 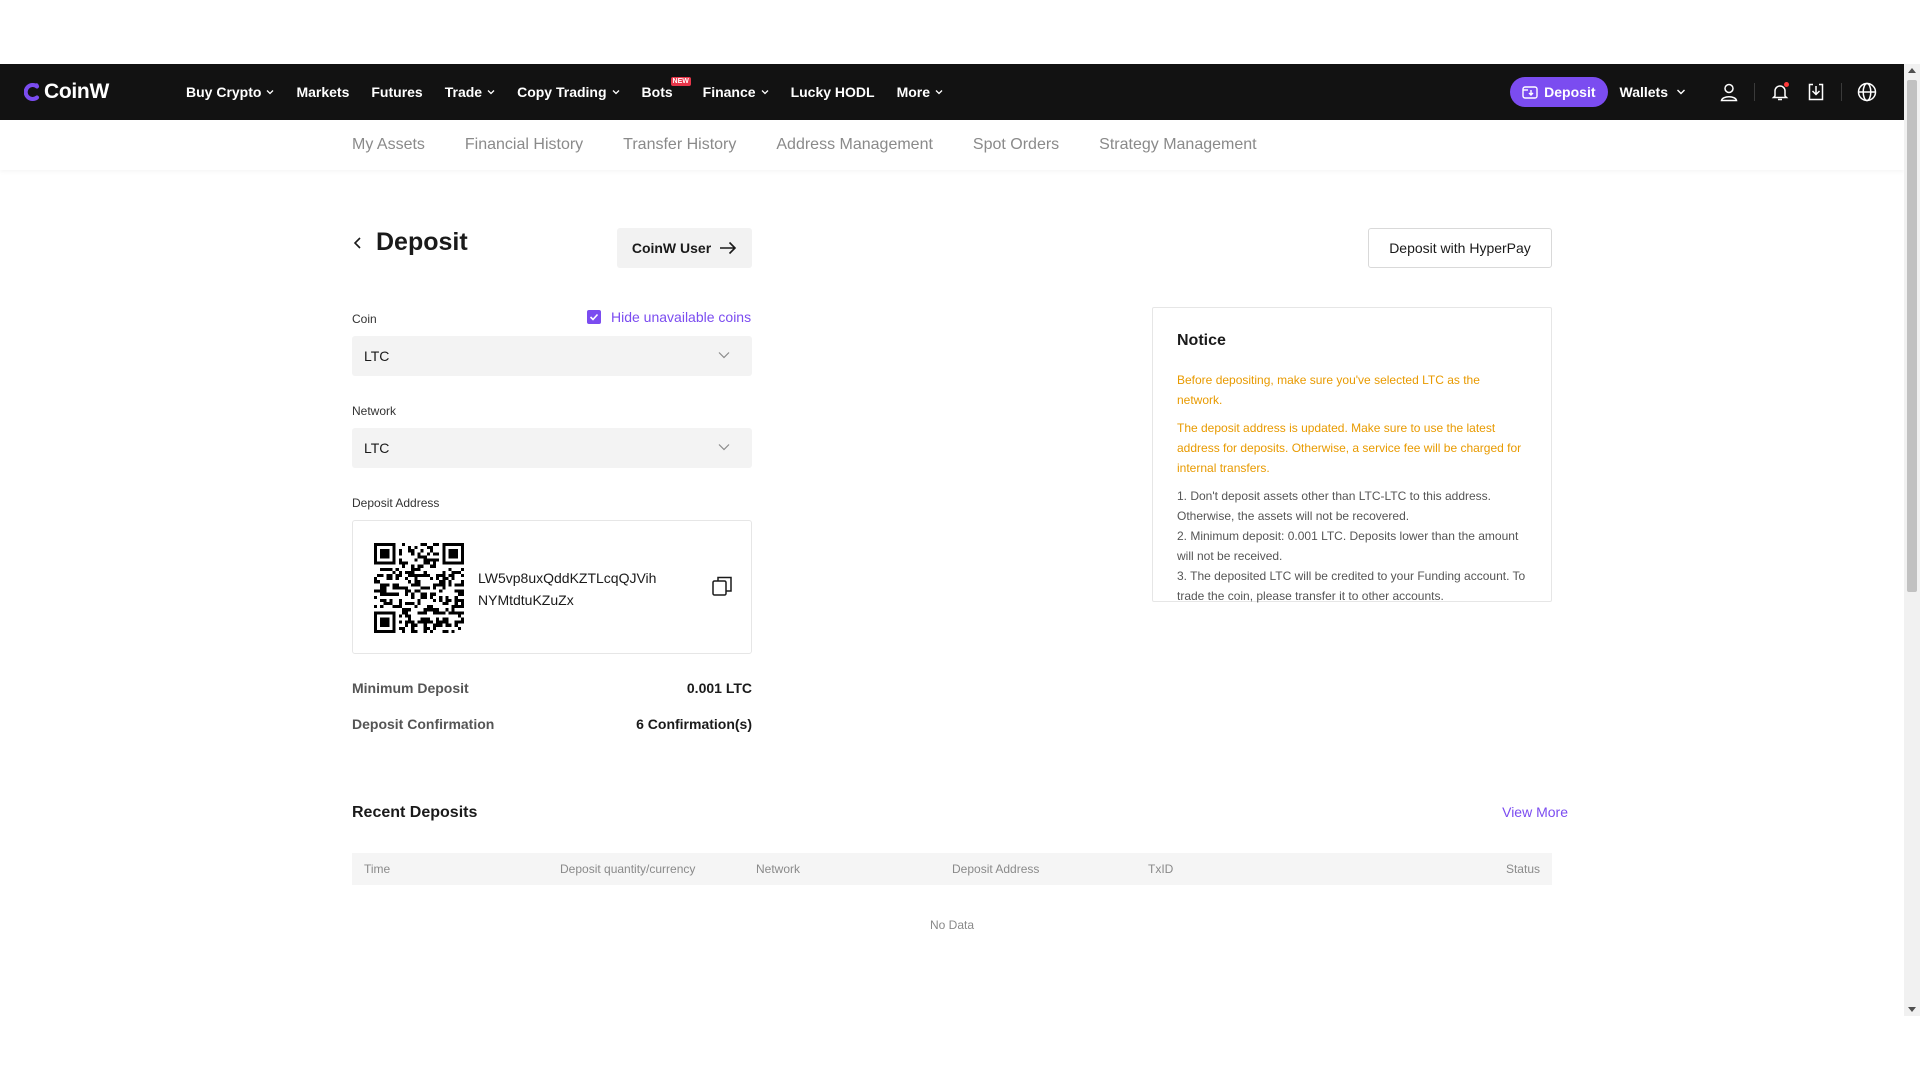 What do you see at coordinates (913, 92) in the screenshot?
I see `nav-label: More` at bounding box center [913, 92].